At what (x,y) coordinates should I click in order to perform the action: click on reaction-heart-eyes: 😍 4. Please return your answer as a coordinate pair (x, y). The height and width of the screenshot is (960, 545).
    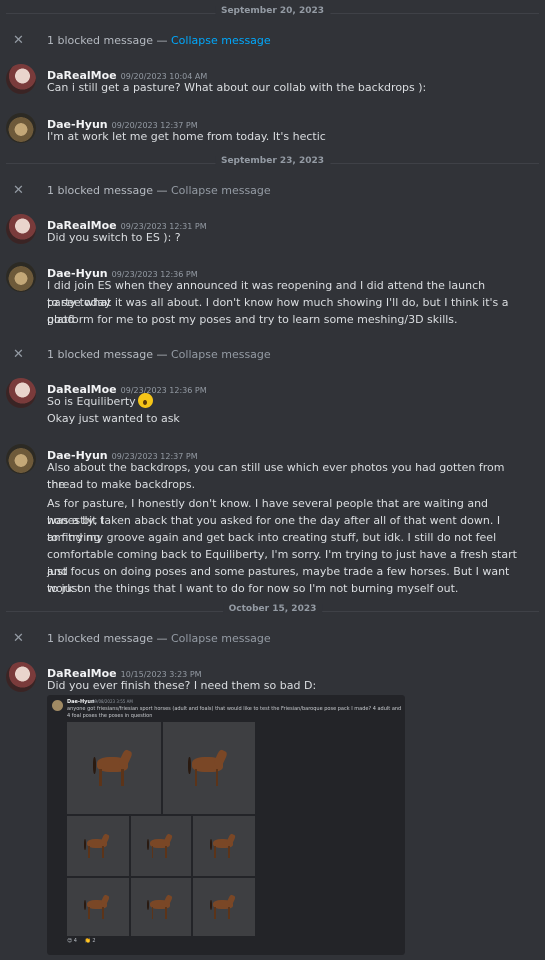
    Looking at the image, I should click on (72, 941).